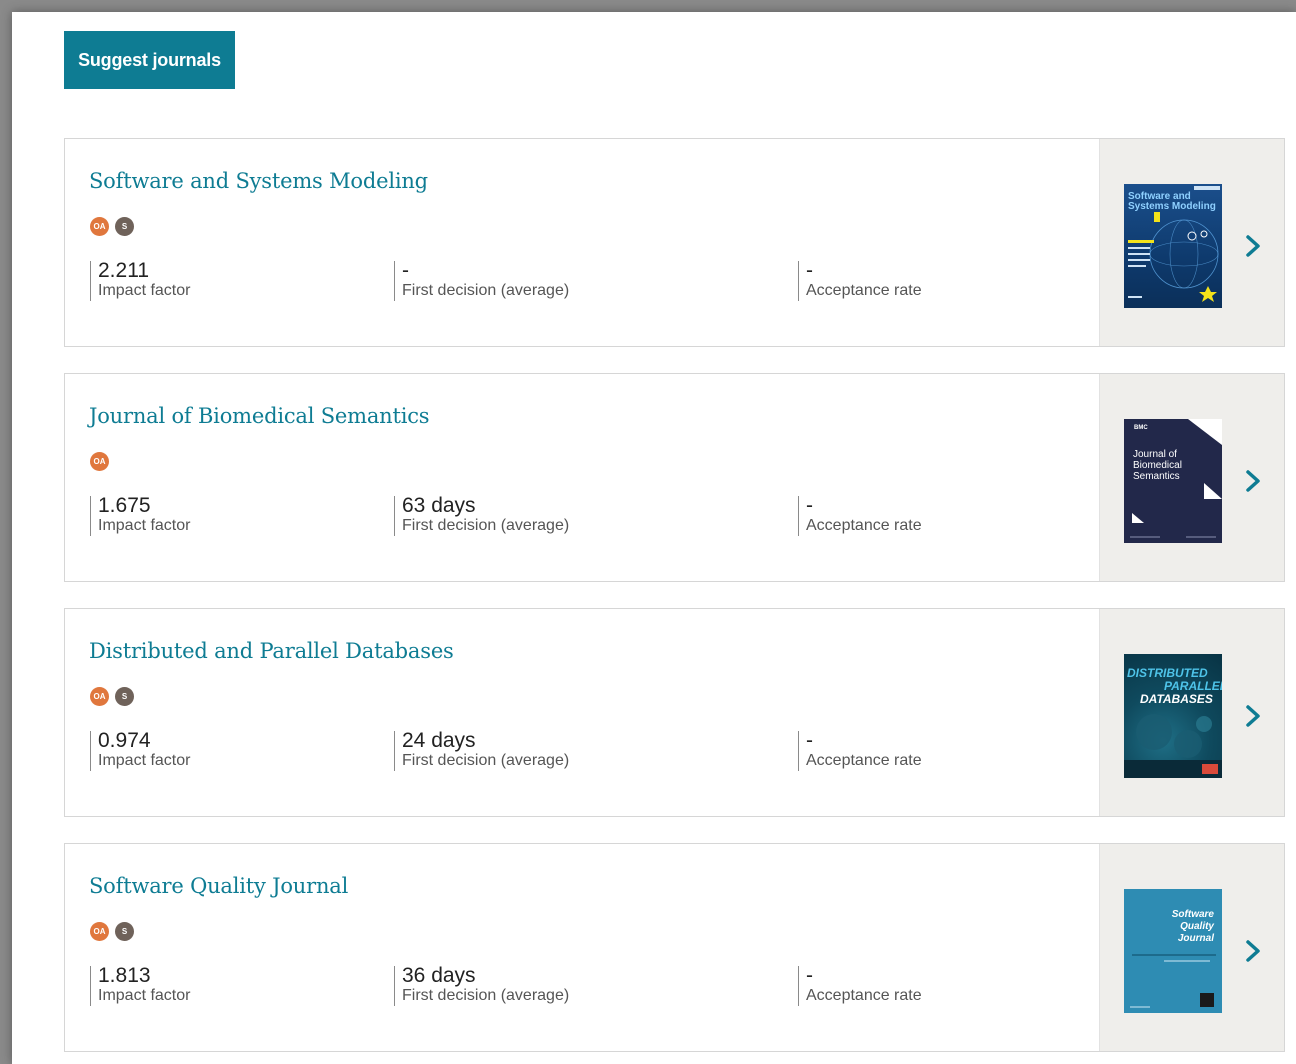 This screenshot has width=1296, height=1064. I want to click on journal-title-link: Software Quality Journal, so click(218, 886).